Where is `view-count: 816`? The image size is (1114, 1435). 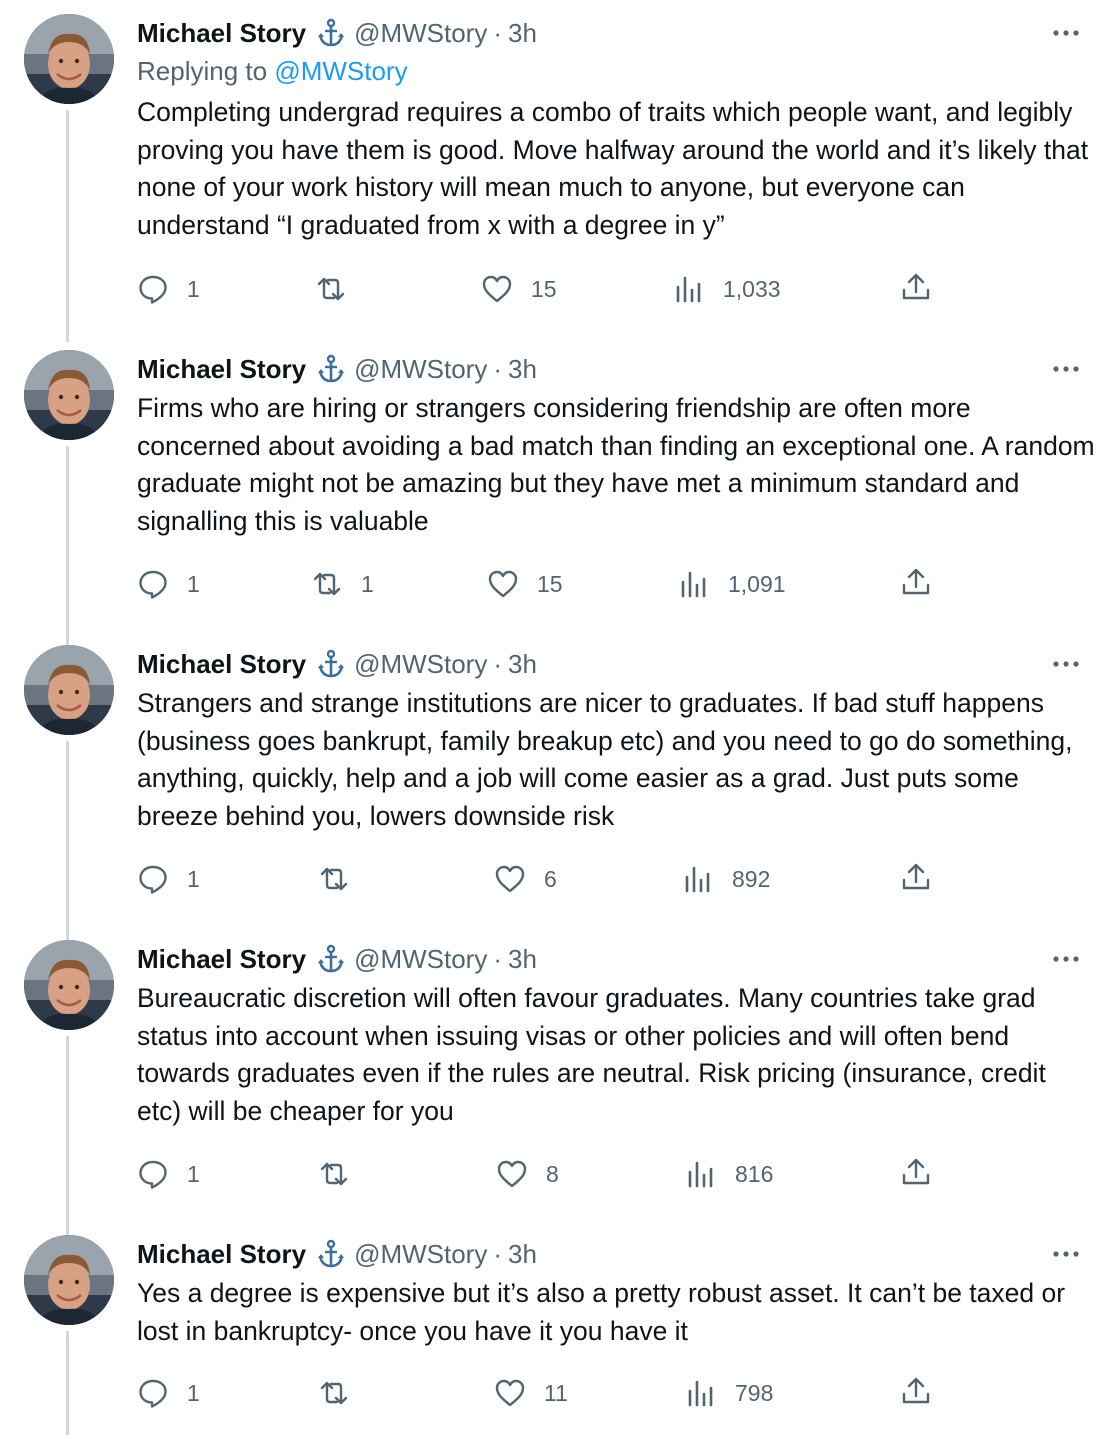
view-count: 816 is located at coordinates (754, 1173).